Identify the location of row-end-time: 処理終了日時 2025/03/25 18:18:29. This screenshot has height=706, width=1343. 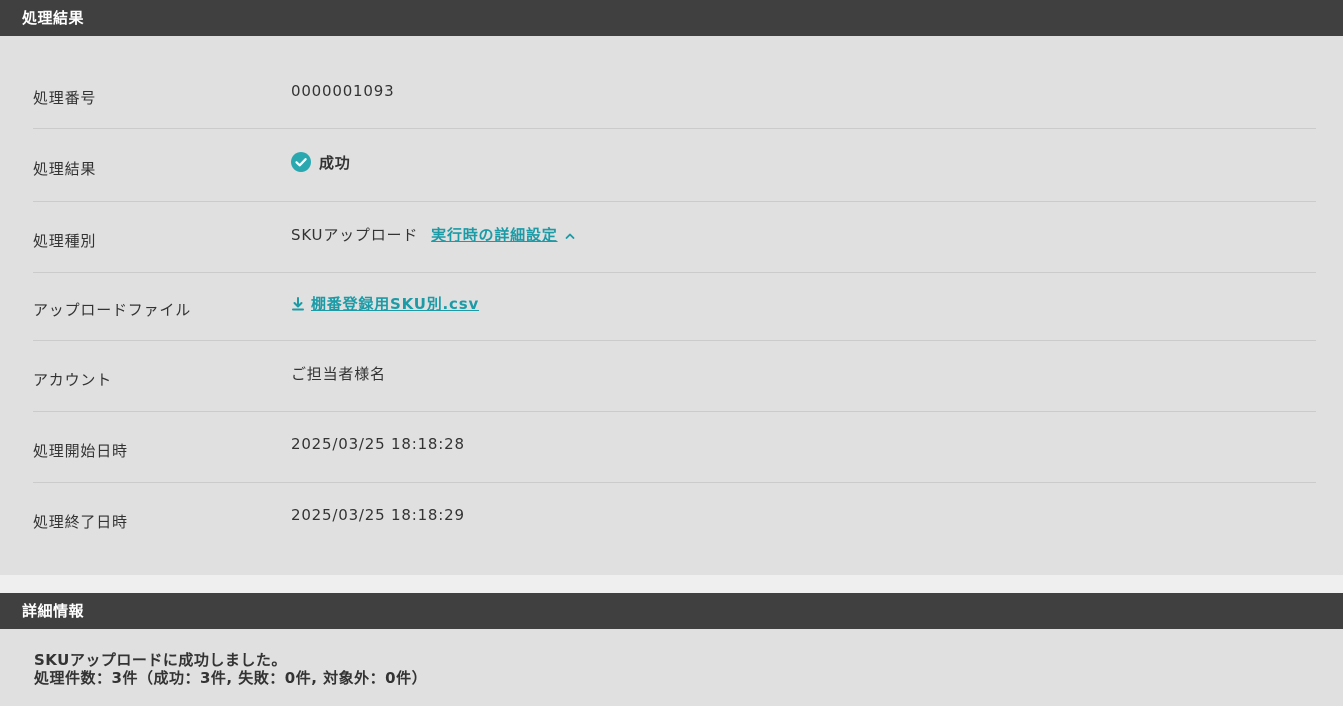
(674, 518).